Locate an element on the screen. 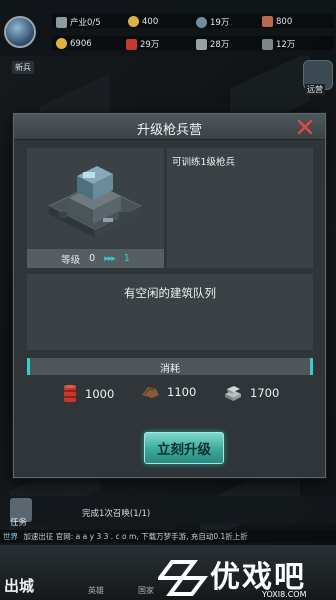  build-queue-panel: 有空闲的建筑队列 is located at coordinates (170, 312).